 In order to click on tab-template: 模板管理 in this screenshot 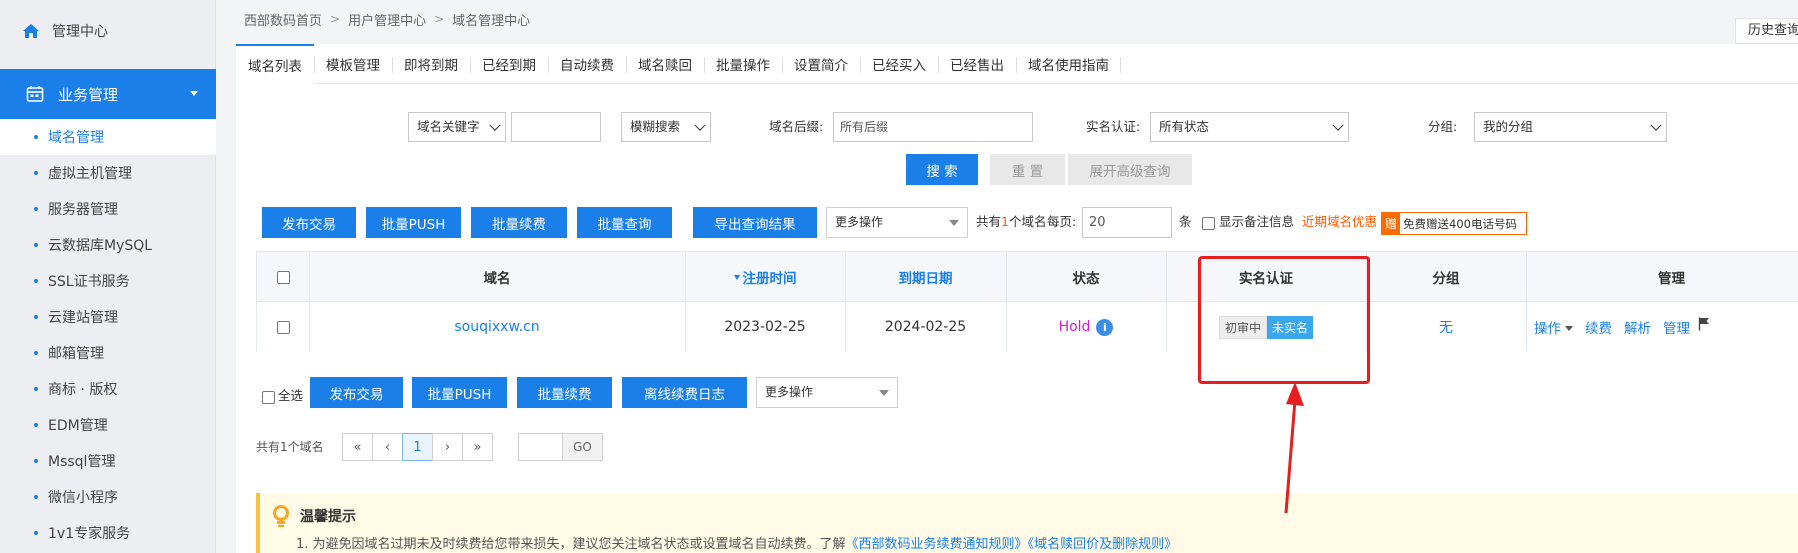, I will do `click(353, 63)`.